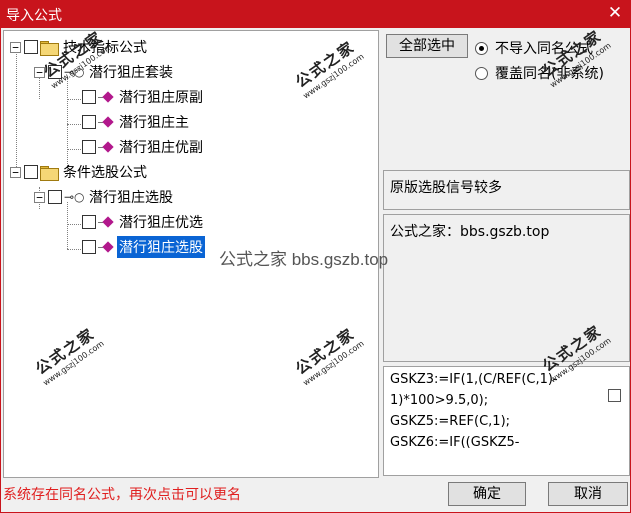 This screenshot has height=513, width=631. Describe the element at coordinates (315, 14) in the screenshot. I see `title-bar: 导入公式 ✕` at that location.